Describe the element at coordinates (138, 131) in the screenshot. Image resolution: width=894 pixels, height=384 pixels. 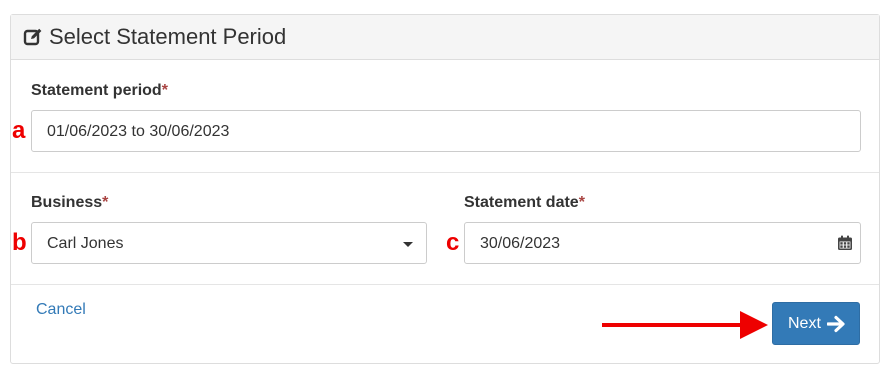
I see `statement-period-value: 01/06/2023 to 30/06/2023` at that location.